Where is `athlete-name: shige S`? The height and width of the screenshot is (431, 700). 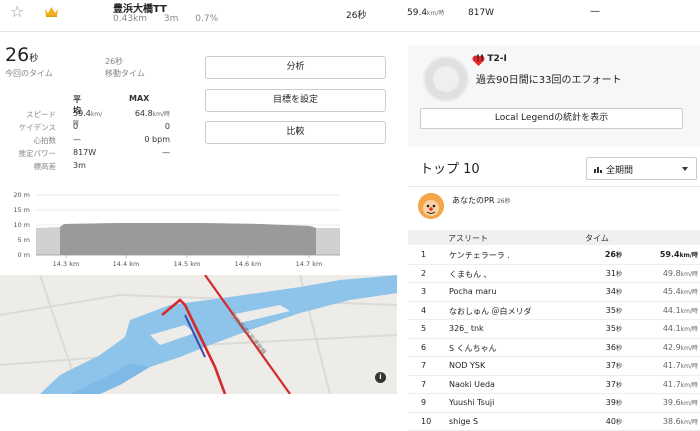 athlete-name: shige S is located at coordinates (463, 421).